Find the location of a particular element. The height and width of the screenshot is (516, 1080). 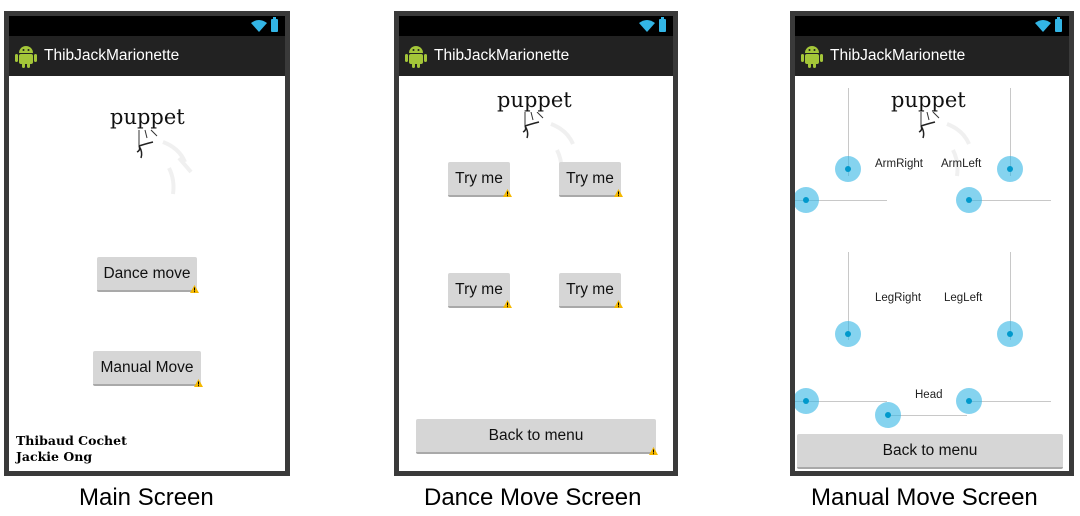

dance-move-label: Dance move is located at coordinates (147, 273).